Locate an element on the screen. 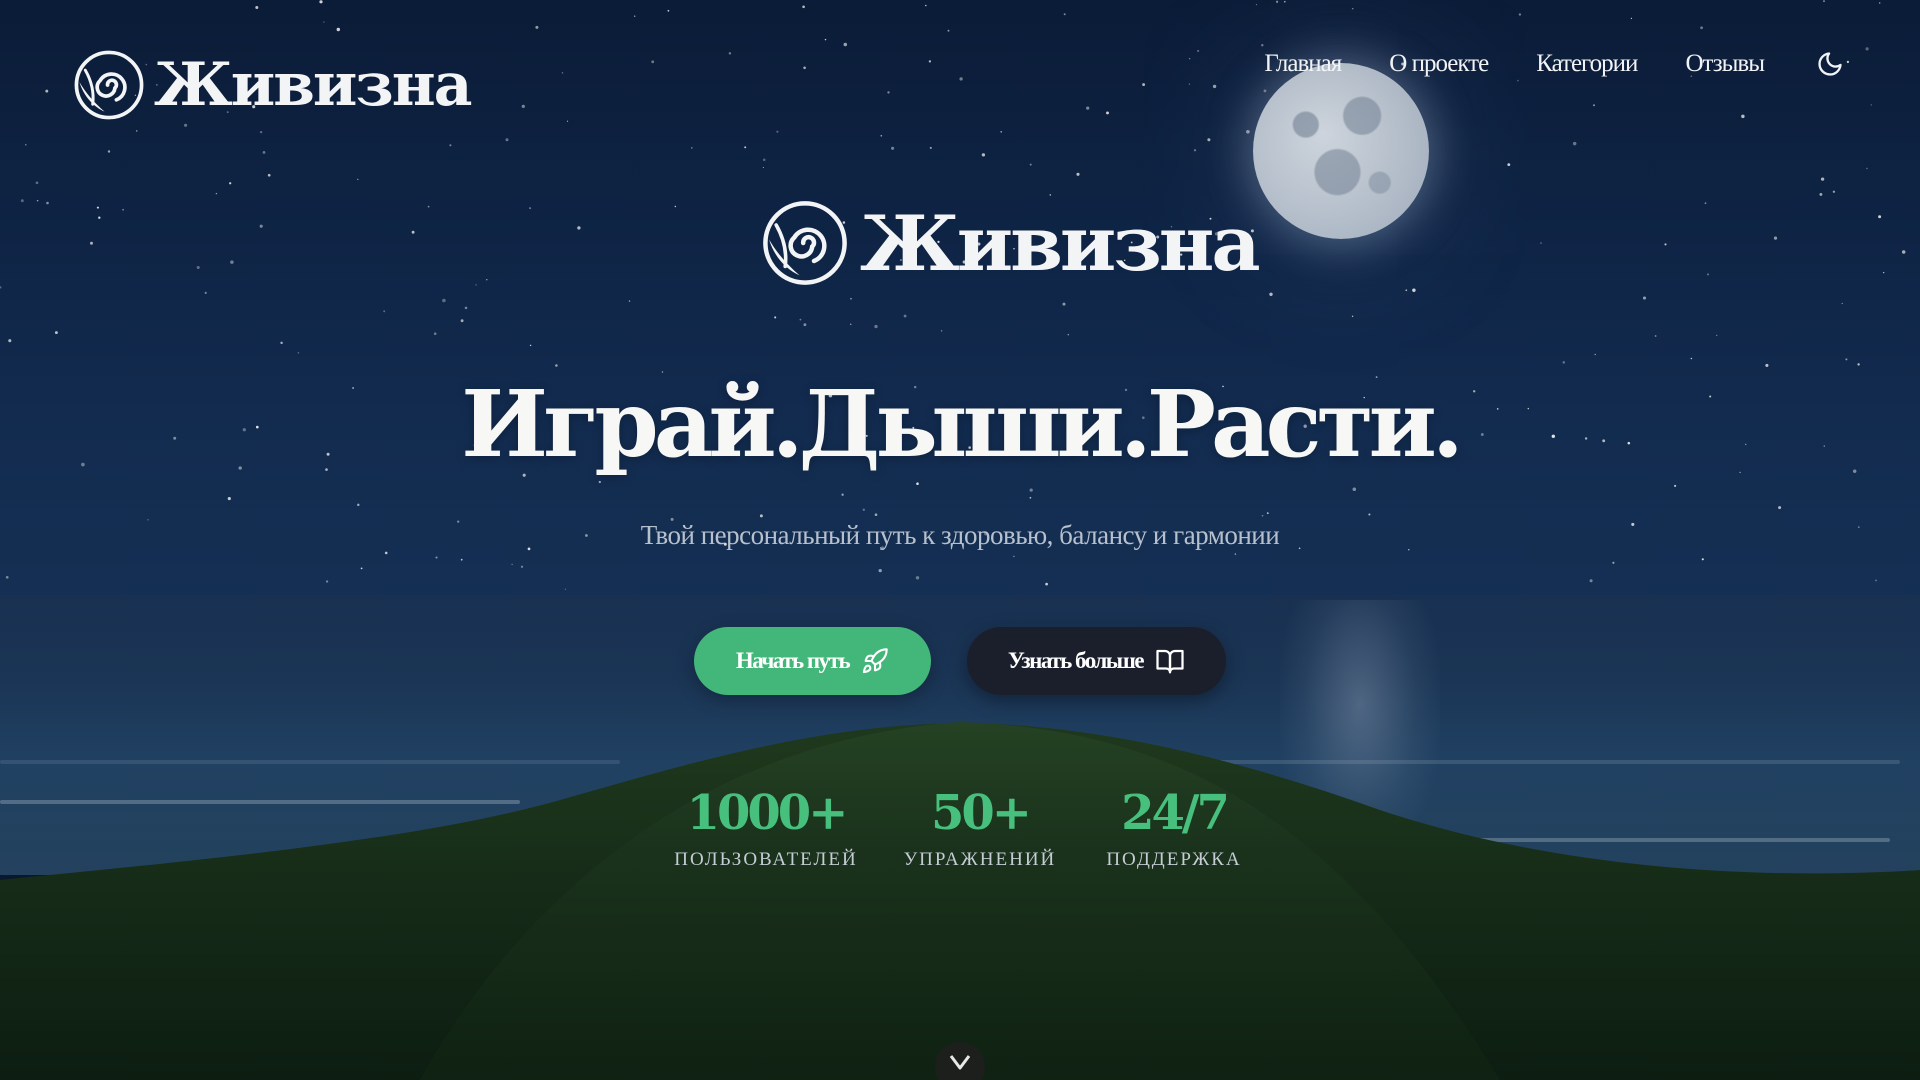  stat-support: 24/7 ПОДДЕРЖКА is located at coordinates (1174, 828).